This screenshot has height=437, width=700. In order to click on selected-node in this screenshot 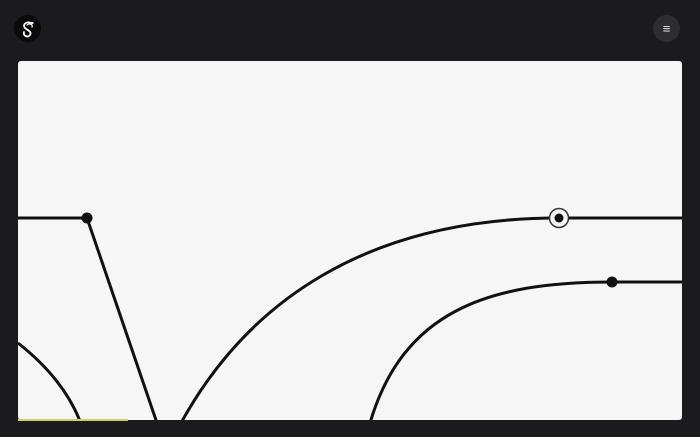, I will do `click(559, 218)`.